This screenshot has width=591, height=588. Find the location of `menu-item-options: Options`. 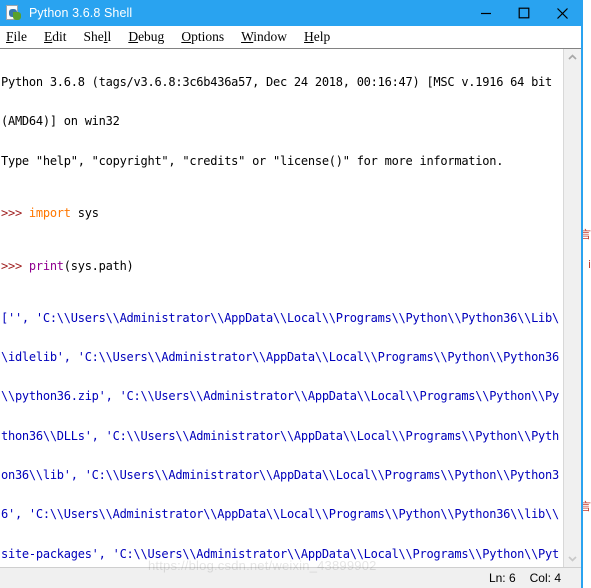

menu-item-options: Options is located at coordinates (202, 37).